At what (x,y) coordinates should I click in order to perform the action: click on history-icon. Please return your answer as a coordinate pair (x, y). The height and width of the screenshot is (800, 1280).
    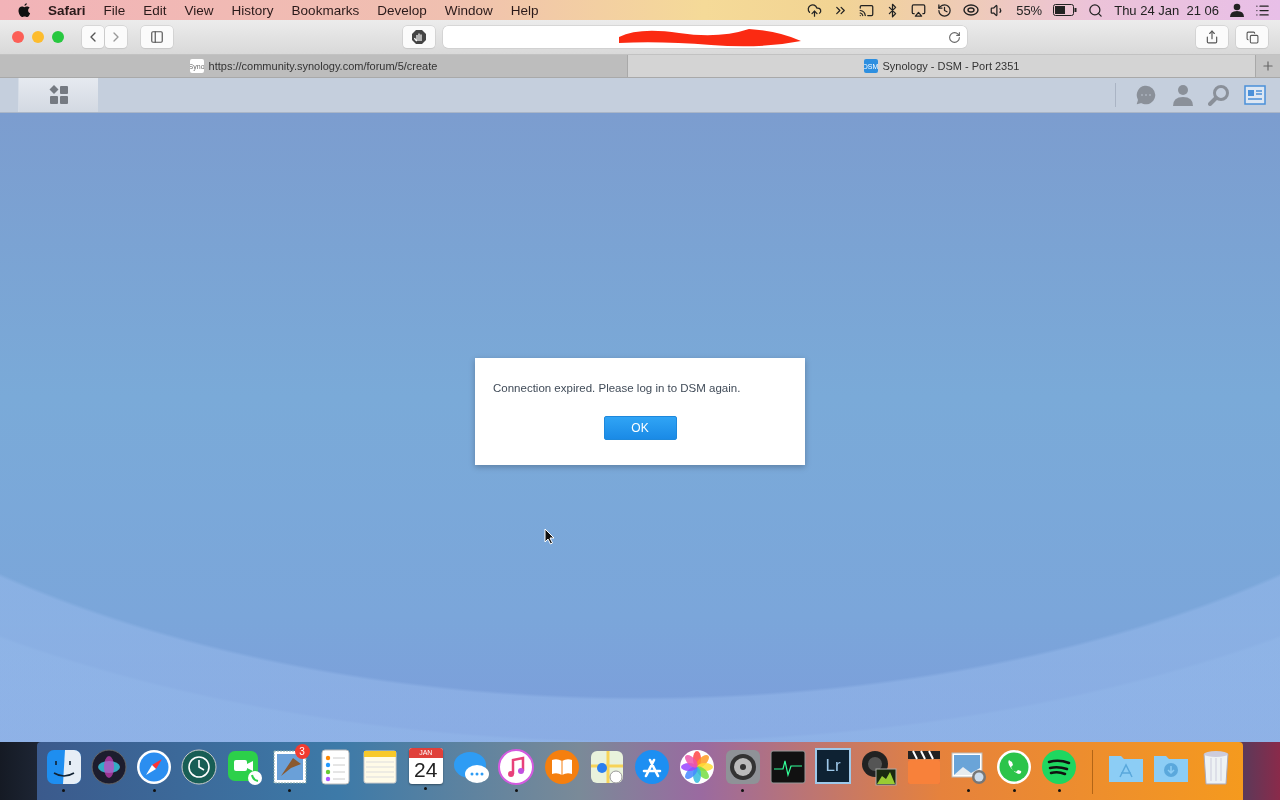
    Looking at the image, I should click on (945, 10).